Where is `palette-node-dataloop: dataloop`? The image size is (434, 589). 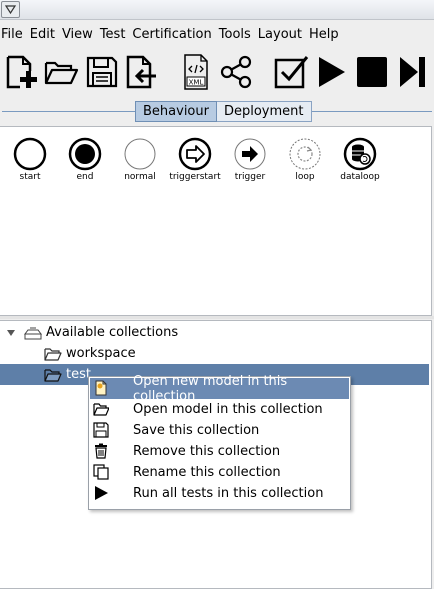
palette-node-dataloop: dataloop is located at coordinates (360, 159).